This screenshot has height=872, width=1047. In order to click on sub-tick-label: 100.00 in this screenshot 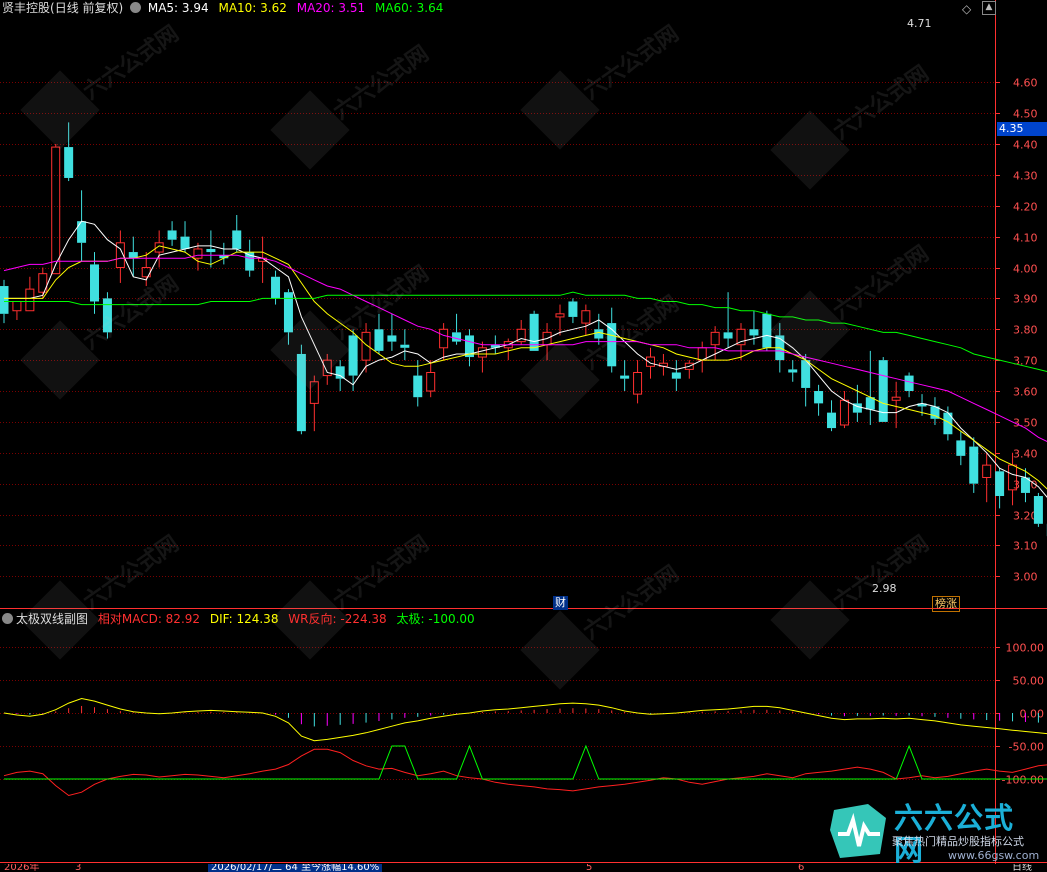, I will do `click(1025, 648)`.